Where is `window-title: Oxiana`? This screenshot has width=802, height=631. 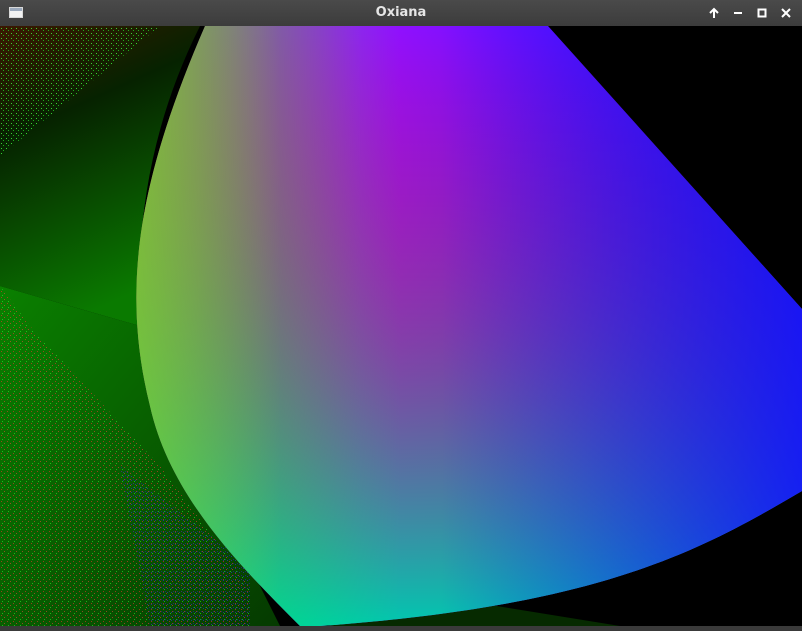 window-title: Oxiana is located at coordinates (401, 12).